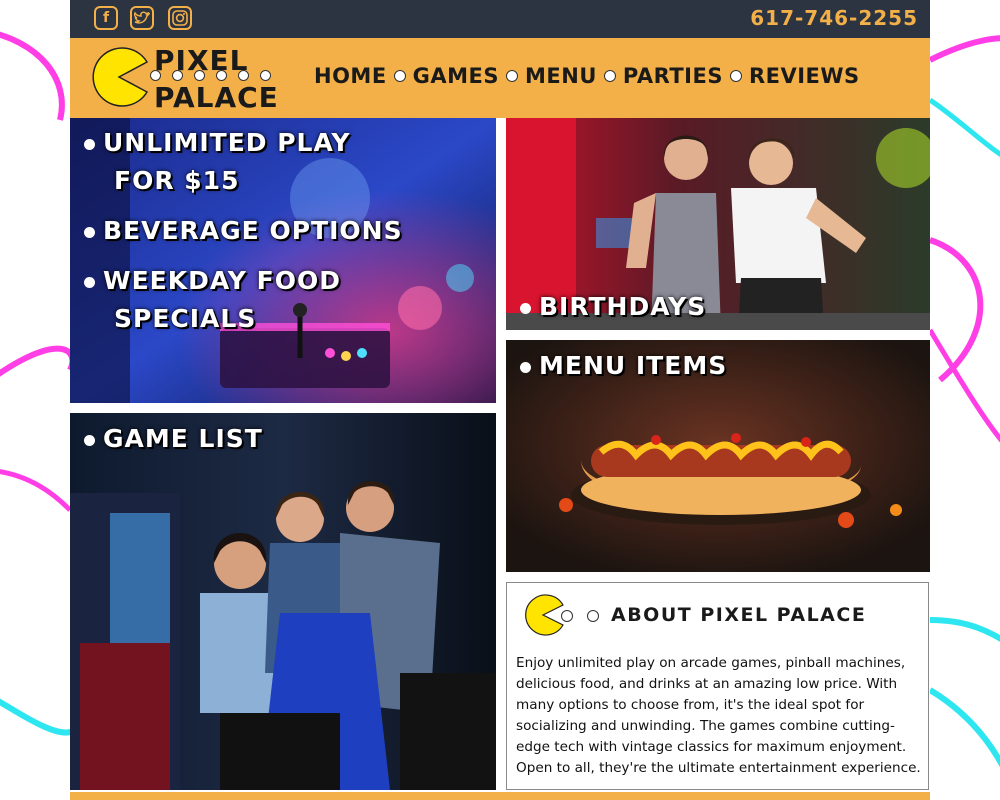 The image size is (1000, 800). Describe the element at coordinates (613, 307) in the screenshot. I see `birthdays-label: BIRTHDAYS` at that location.